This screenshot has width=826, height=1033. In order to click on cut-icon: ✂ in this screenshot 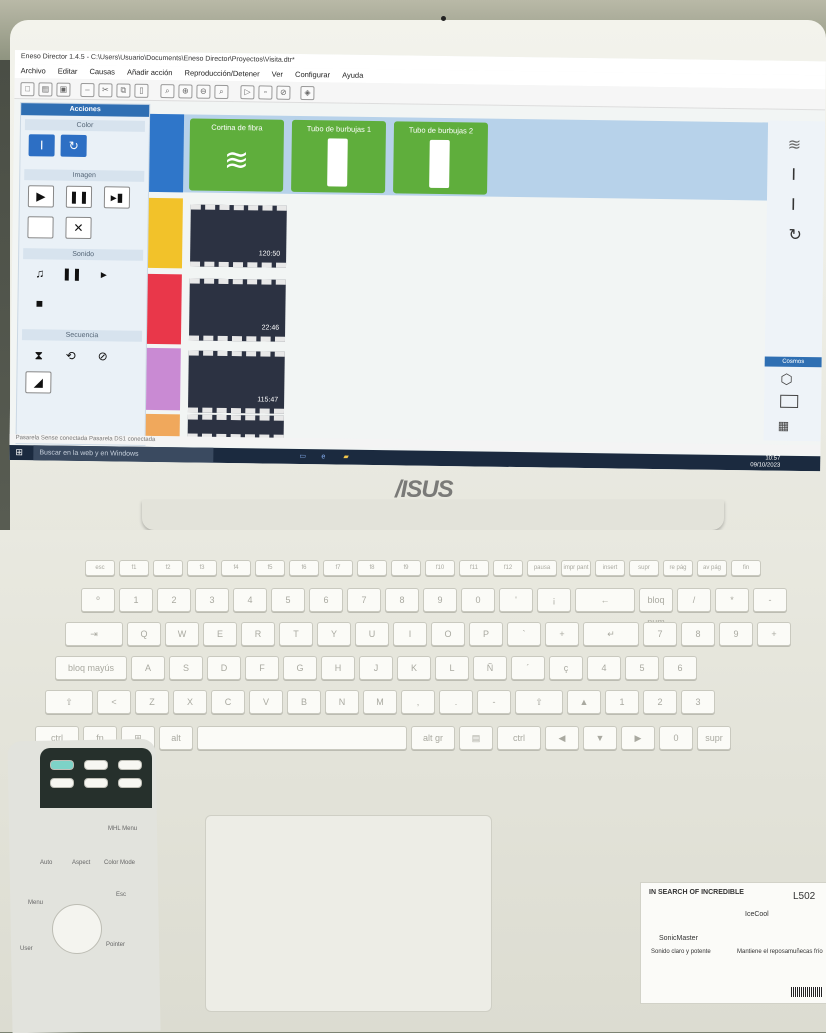, I will do `click(105, 90)`.